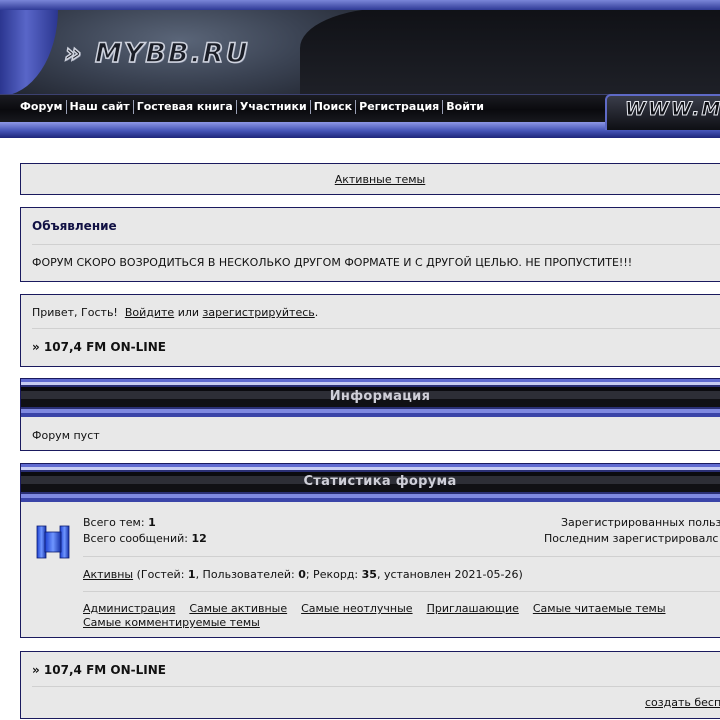 The width and height of the screenshot is (720, 720). Describe the element at coordinates (75, 312) in the screenshot. I see `welcome-greeting: Привет, Гость!` at that location.